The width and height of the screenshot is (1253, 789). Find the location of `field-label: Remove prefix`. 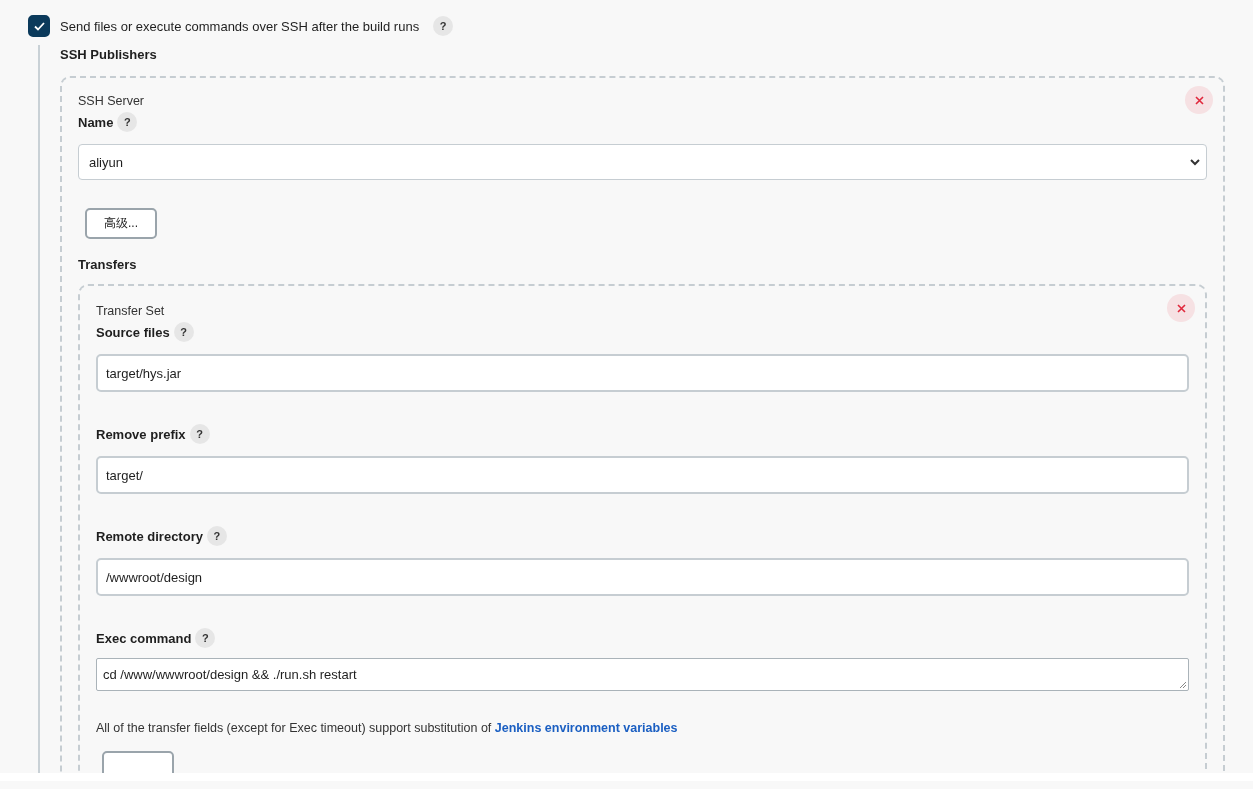

field-label: Remove prefix is located at coordinates (141, 434).